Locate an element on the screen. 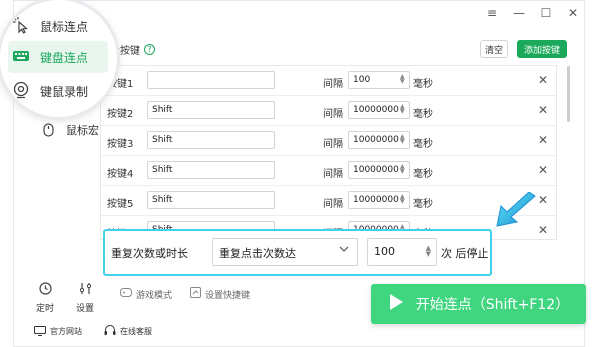 This screenshot has height=347, width=600. repeat-count-stepper: ▲ ▼ is located at coordinates (428, 251).